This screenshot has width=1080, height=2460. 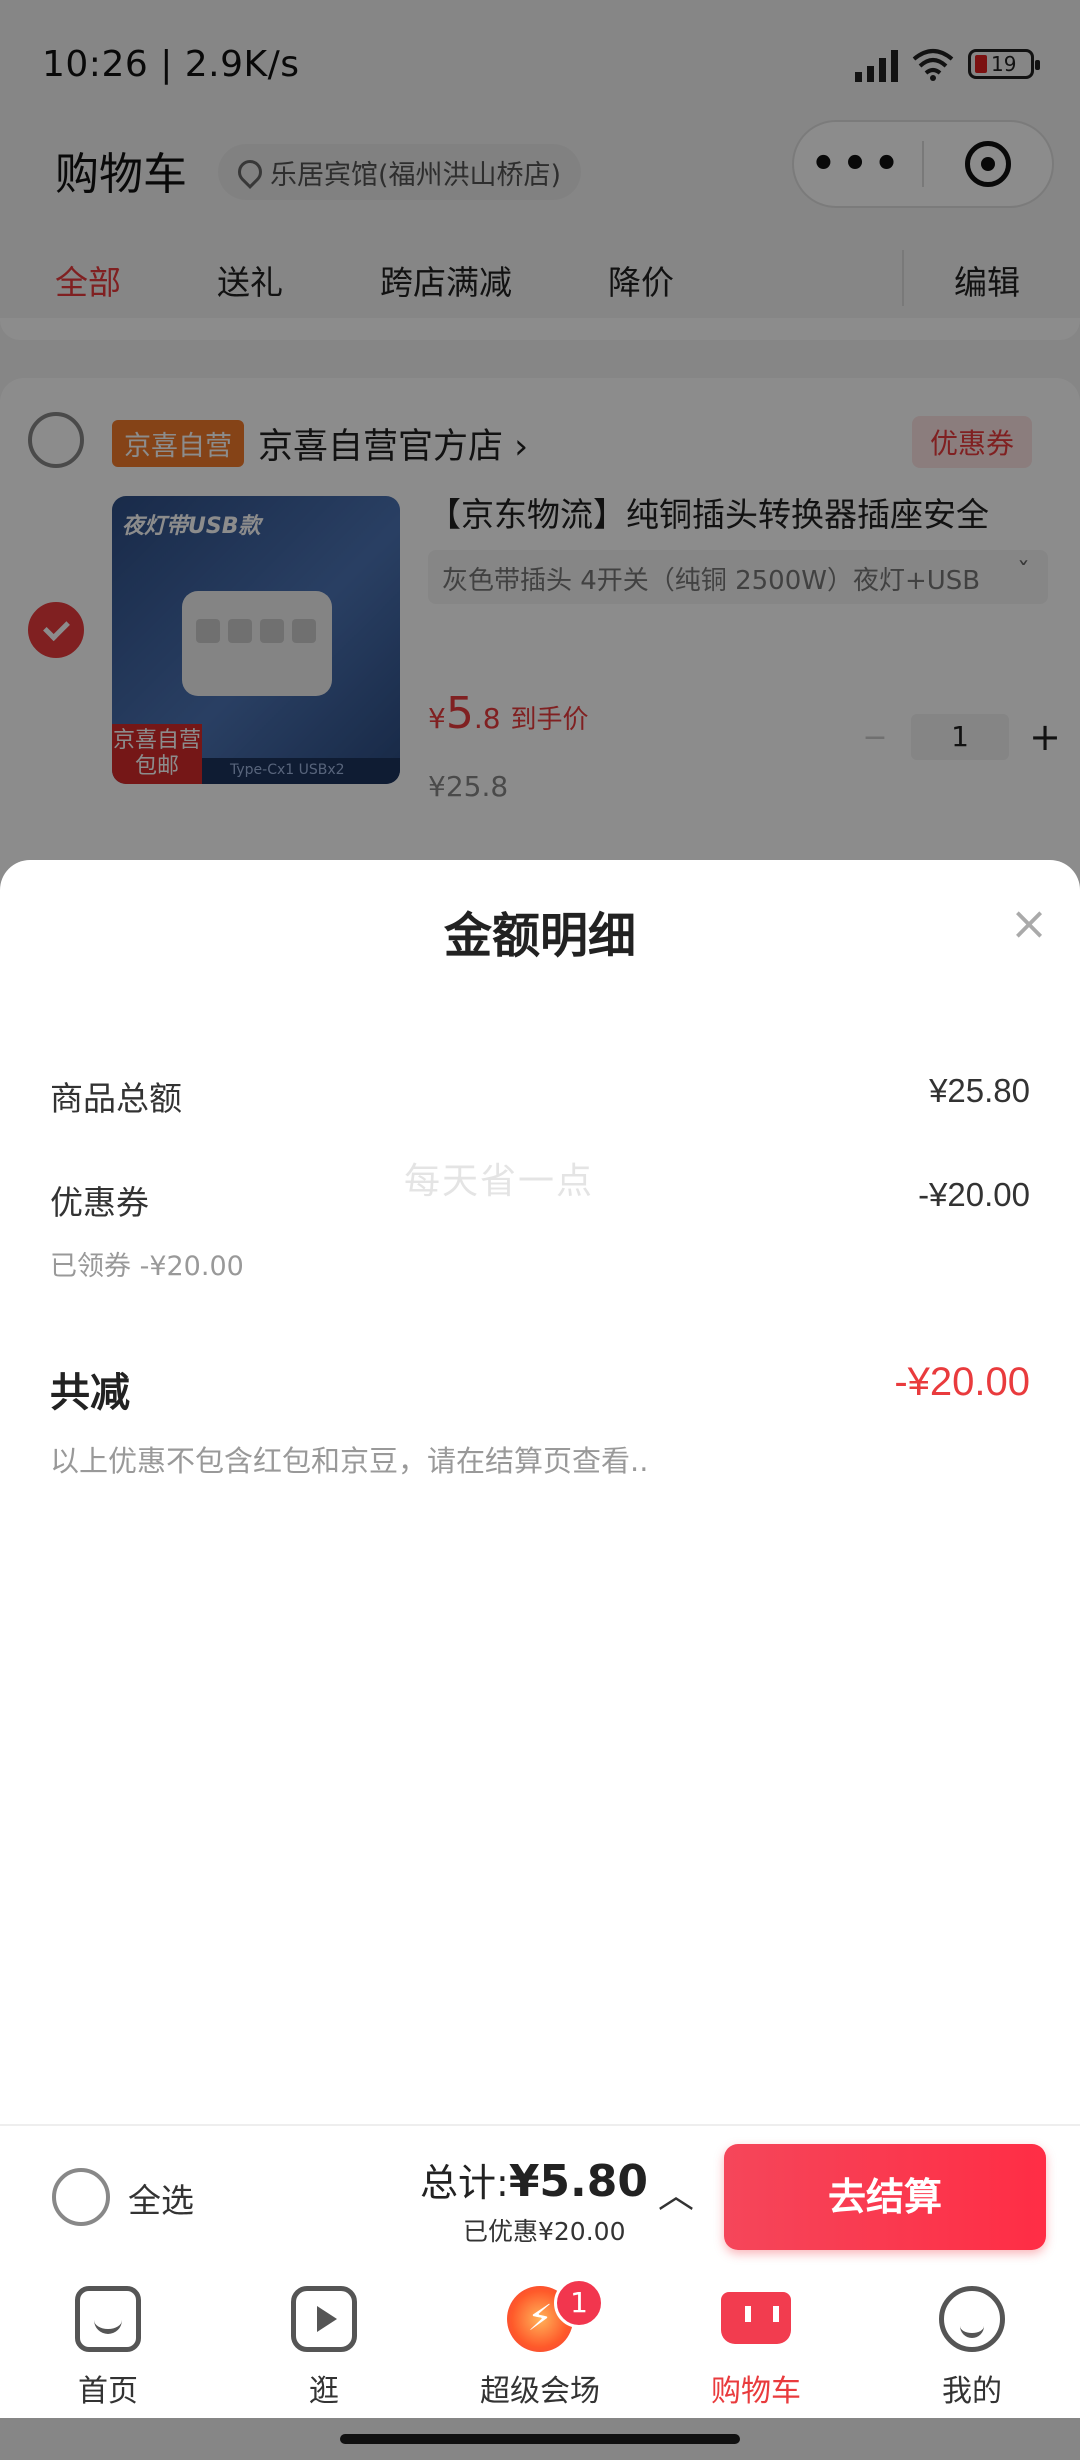 I want to click on nav-home: 首页, so click(x=108, y=2343).